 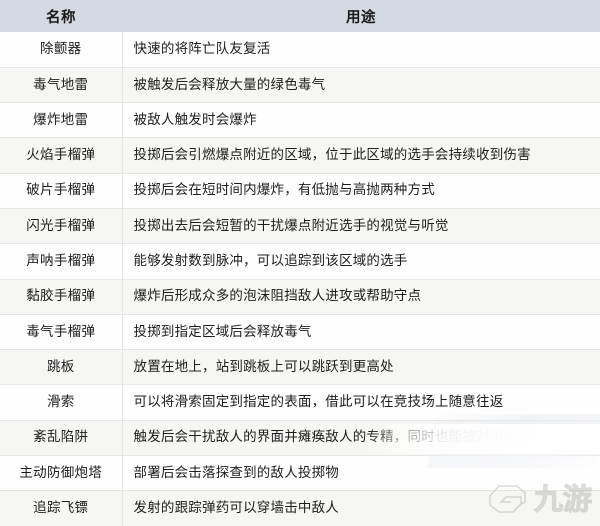 I want to click on table-row: 除颤器 快速的将阵亡队友复活, so click(x=300, y=50).